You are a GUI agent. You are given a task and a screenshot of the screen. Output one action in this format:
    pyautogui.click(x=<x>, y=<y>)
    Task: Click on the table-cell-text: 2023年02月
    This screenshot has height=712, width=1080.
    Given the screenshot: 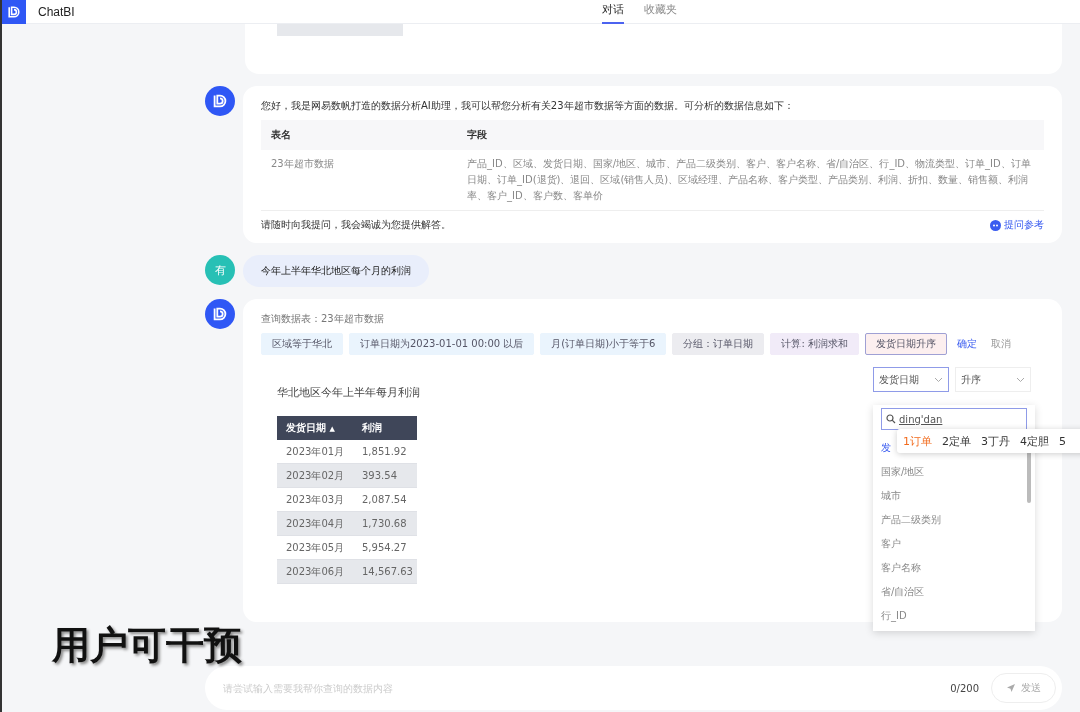 What is the action you would take?
    pyautogui.click(x=316, y=475)
    